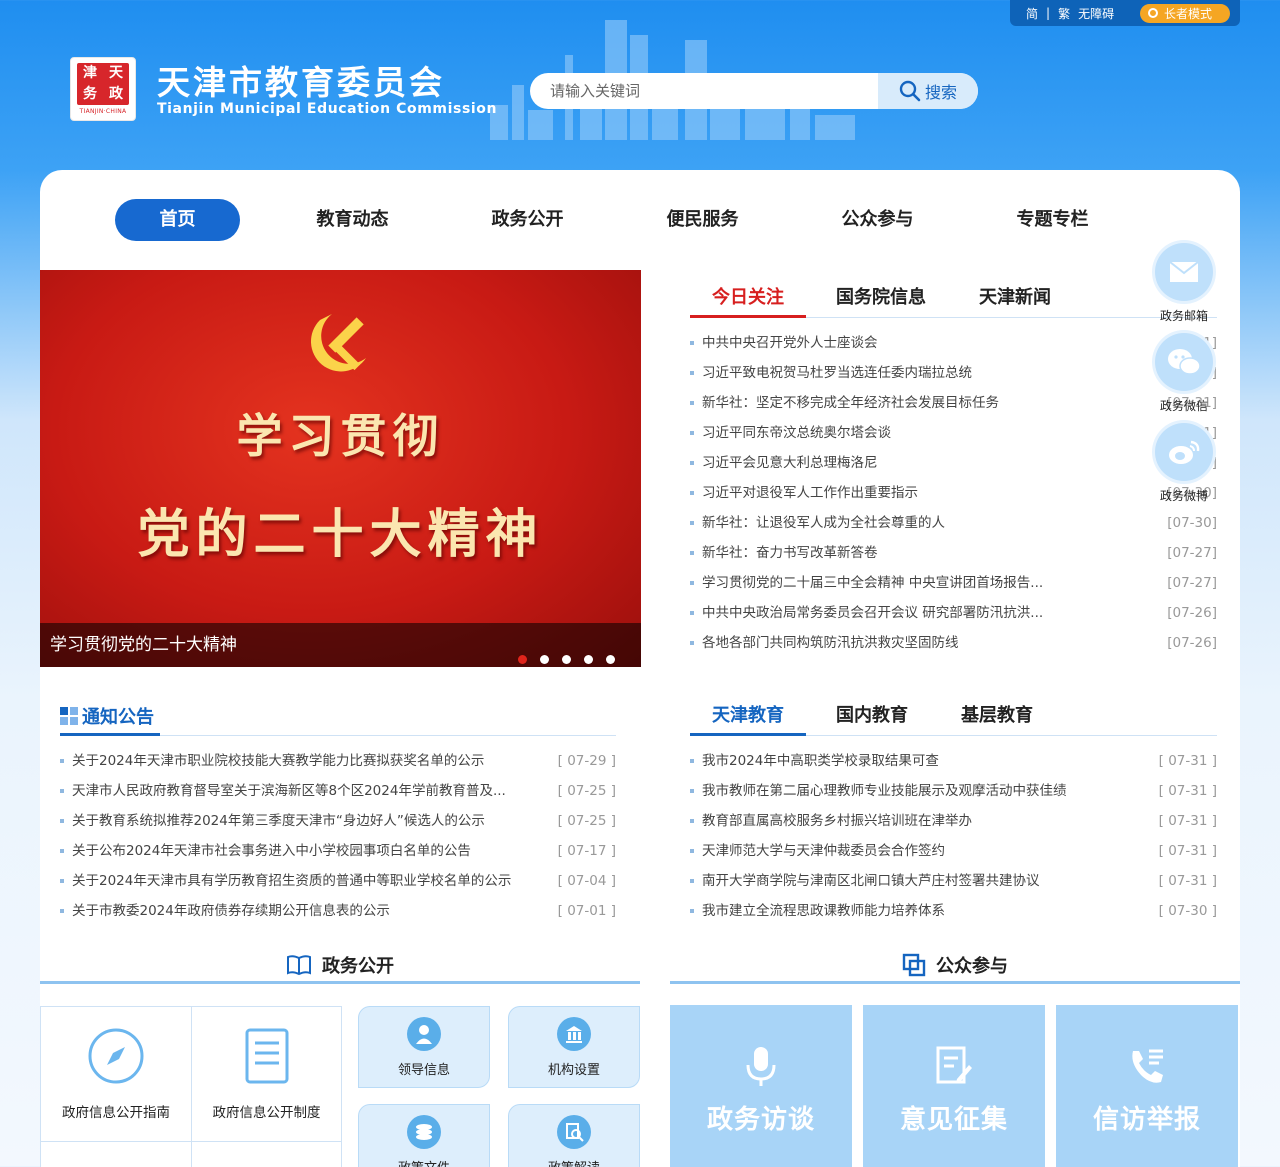 The width and height of the screenshot is (1280, 1167). Describe the element at coordinates (929, 433) in the screenshot. I see `list-item-title: 习近平同东帝汶总统奥尔塔会谈` at that location.